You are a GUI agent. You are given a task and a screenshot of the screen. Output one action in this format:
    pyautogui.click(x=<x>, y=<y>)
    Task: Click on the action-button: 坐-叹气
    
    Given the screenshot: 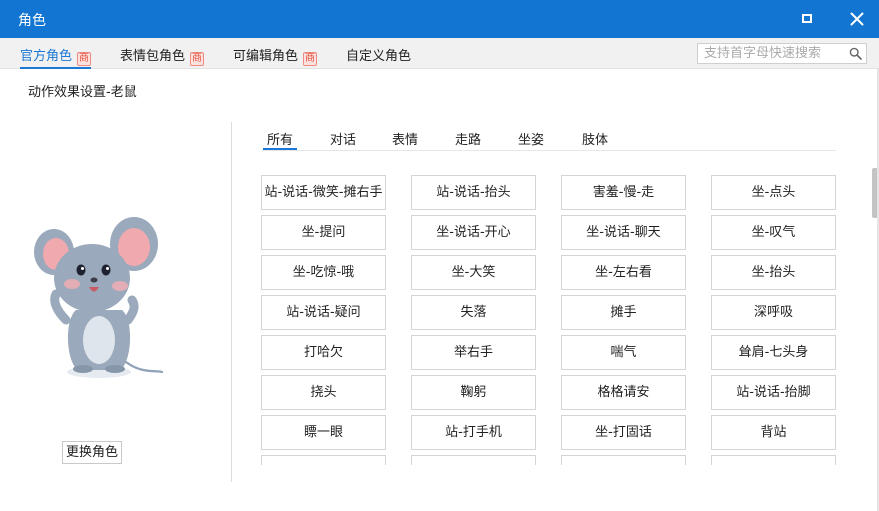 What is the action you would take?
    pyautogui.click(x=773, y=232)
    